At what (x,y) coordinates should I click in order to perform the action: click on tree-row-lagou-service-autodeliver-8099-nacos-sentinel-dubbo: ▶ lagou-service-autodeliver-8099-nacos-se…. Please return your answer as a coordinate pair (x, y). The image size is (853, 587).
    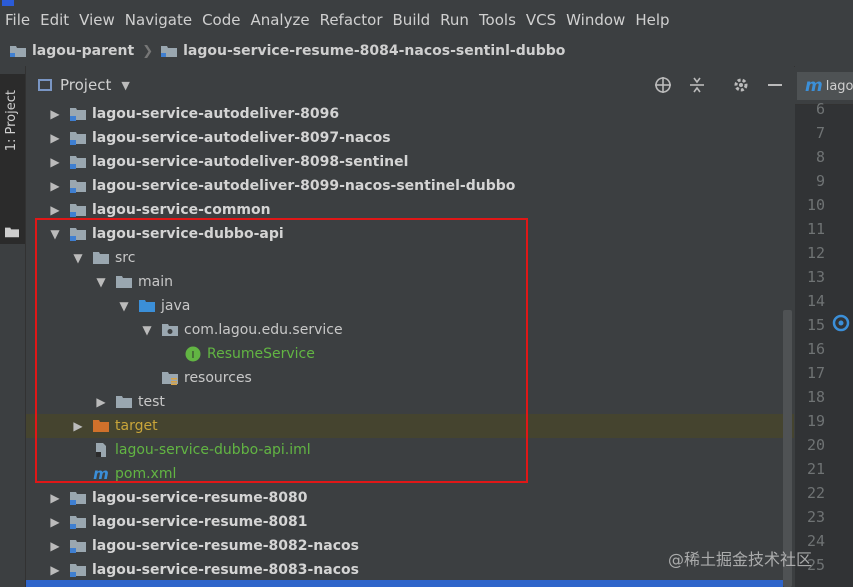
    Looking at the image, I should click on (410, 186).